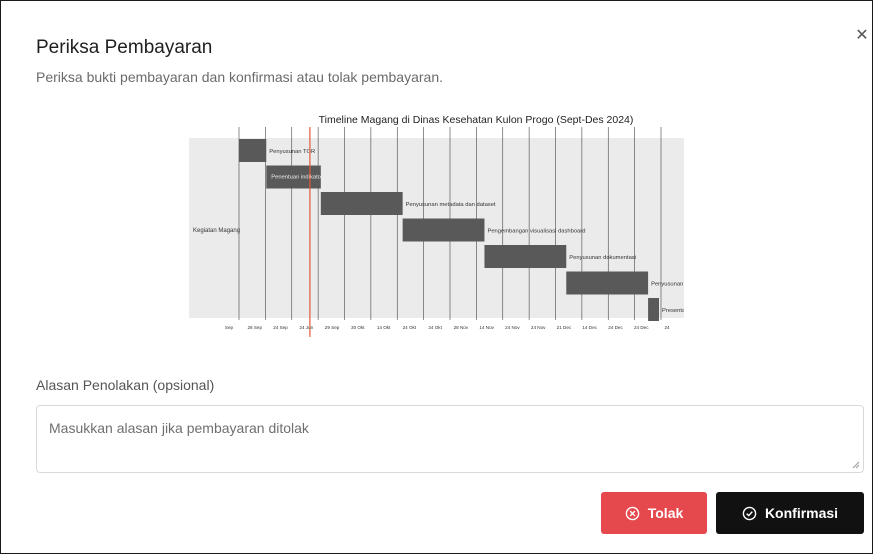 Image resolution: width=875 pixels, height=556 pixels. What do you see at coordinates (280, 327) in the screenshot?
I see `x-tick-label: 24 Sep` at bounding box center [280, 327].